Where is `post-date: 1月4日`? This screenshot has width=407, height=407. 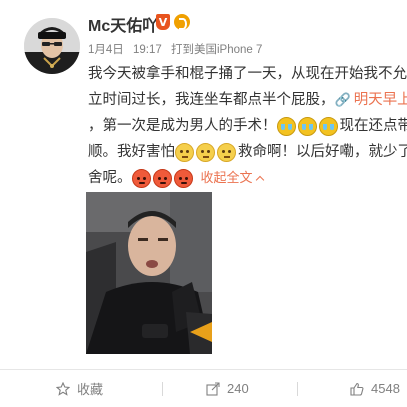
post-date: 1月4日 is located at coordinates (106, 50).